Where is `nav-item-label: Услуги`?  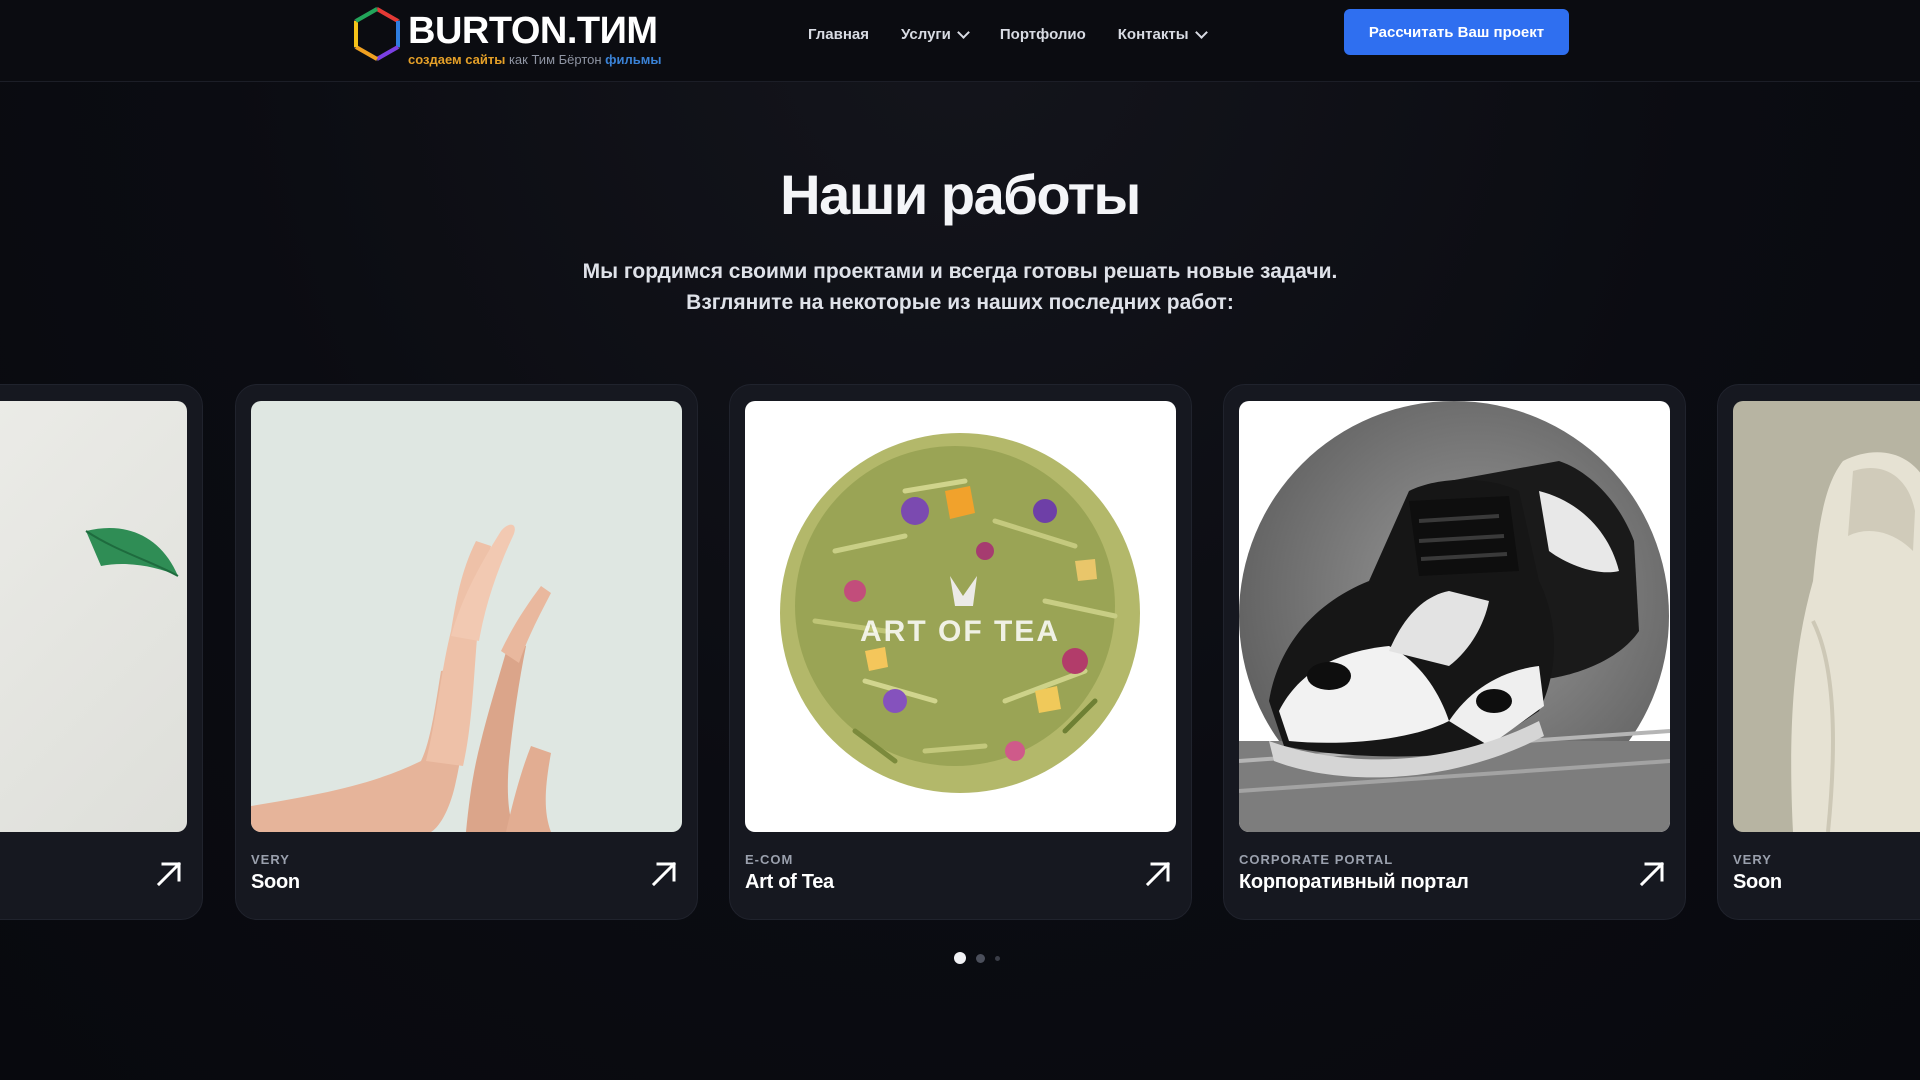
nav-item-label: Услуги is located at coordinates (926, 34).